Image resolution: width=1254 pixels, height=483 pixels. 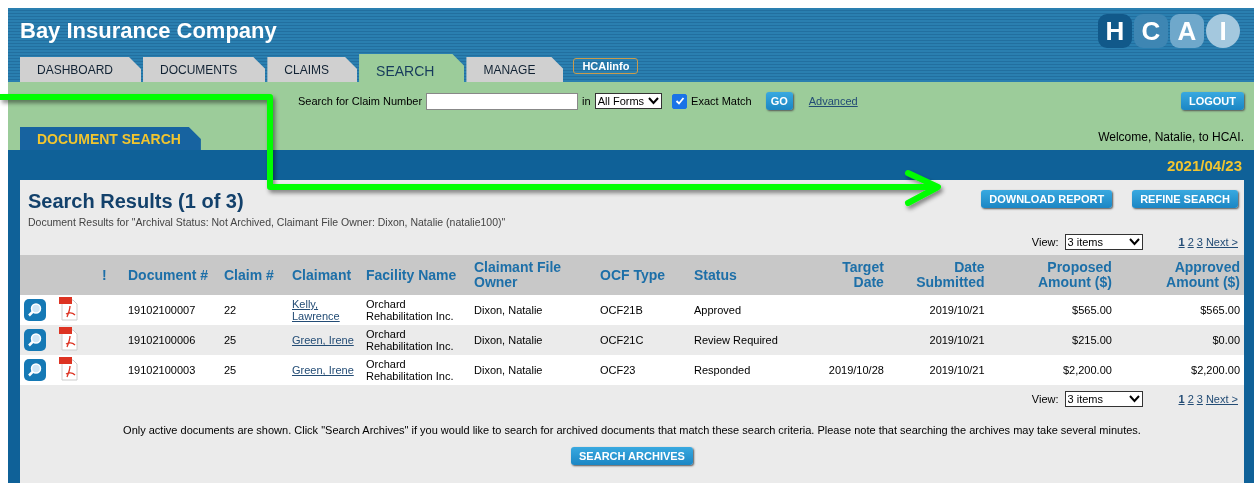 I want to click on column-header: OCF Type, so click(x=643, y=275).